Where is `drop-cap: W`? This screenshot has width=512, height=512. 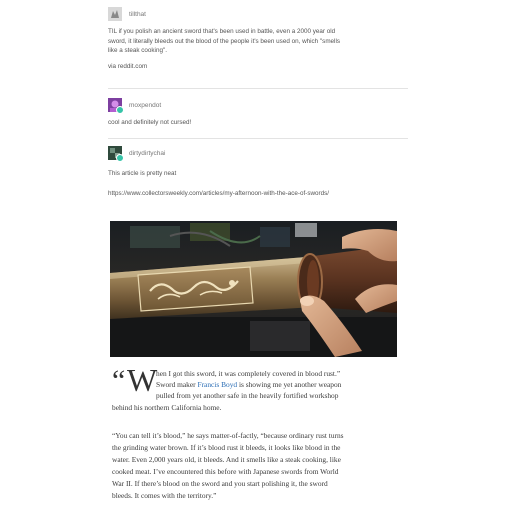
drop-cap: W is located at coordinates (142, 380).